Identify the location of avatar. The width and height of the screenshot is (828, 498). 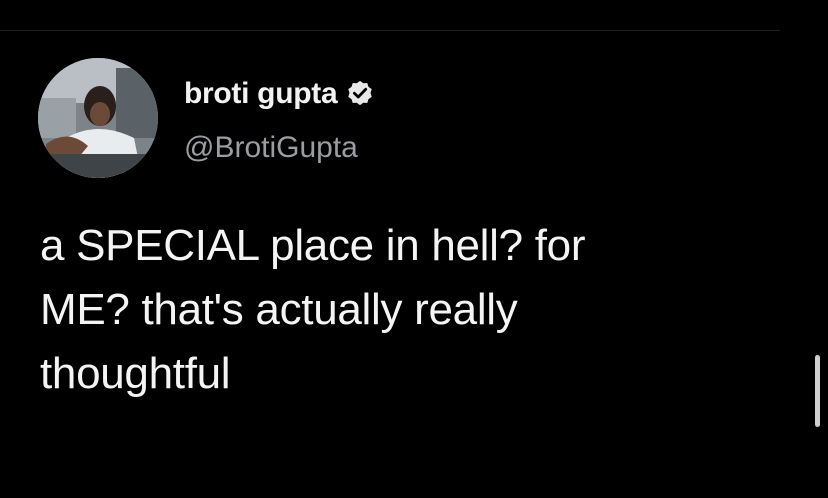
(98, 118).